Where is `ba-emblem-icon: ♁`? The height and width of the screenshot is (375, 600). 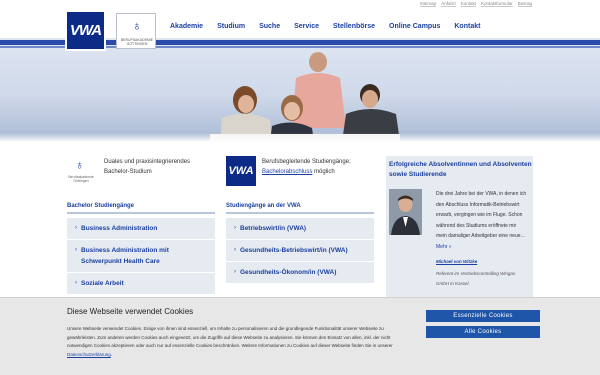
ba-emblem-icon: ♁ is located at coordinates (137, 25).